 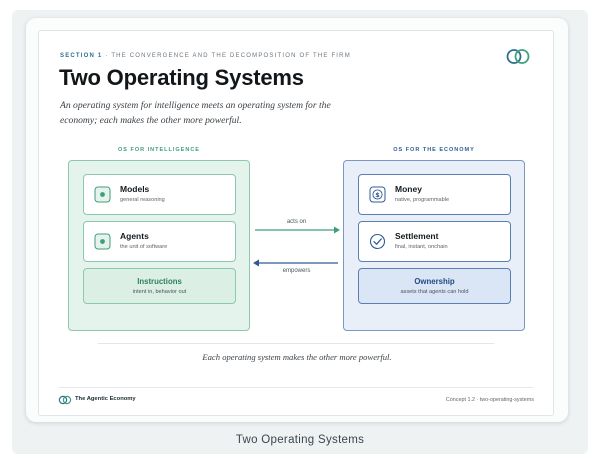 I want to click on agents-desc: the unit of software, so click(x=144, y=247).